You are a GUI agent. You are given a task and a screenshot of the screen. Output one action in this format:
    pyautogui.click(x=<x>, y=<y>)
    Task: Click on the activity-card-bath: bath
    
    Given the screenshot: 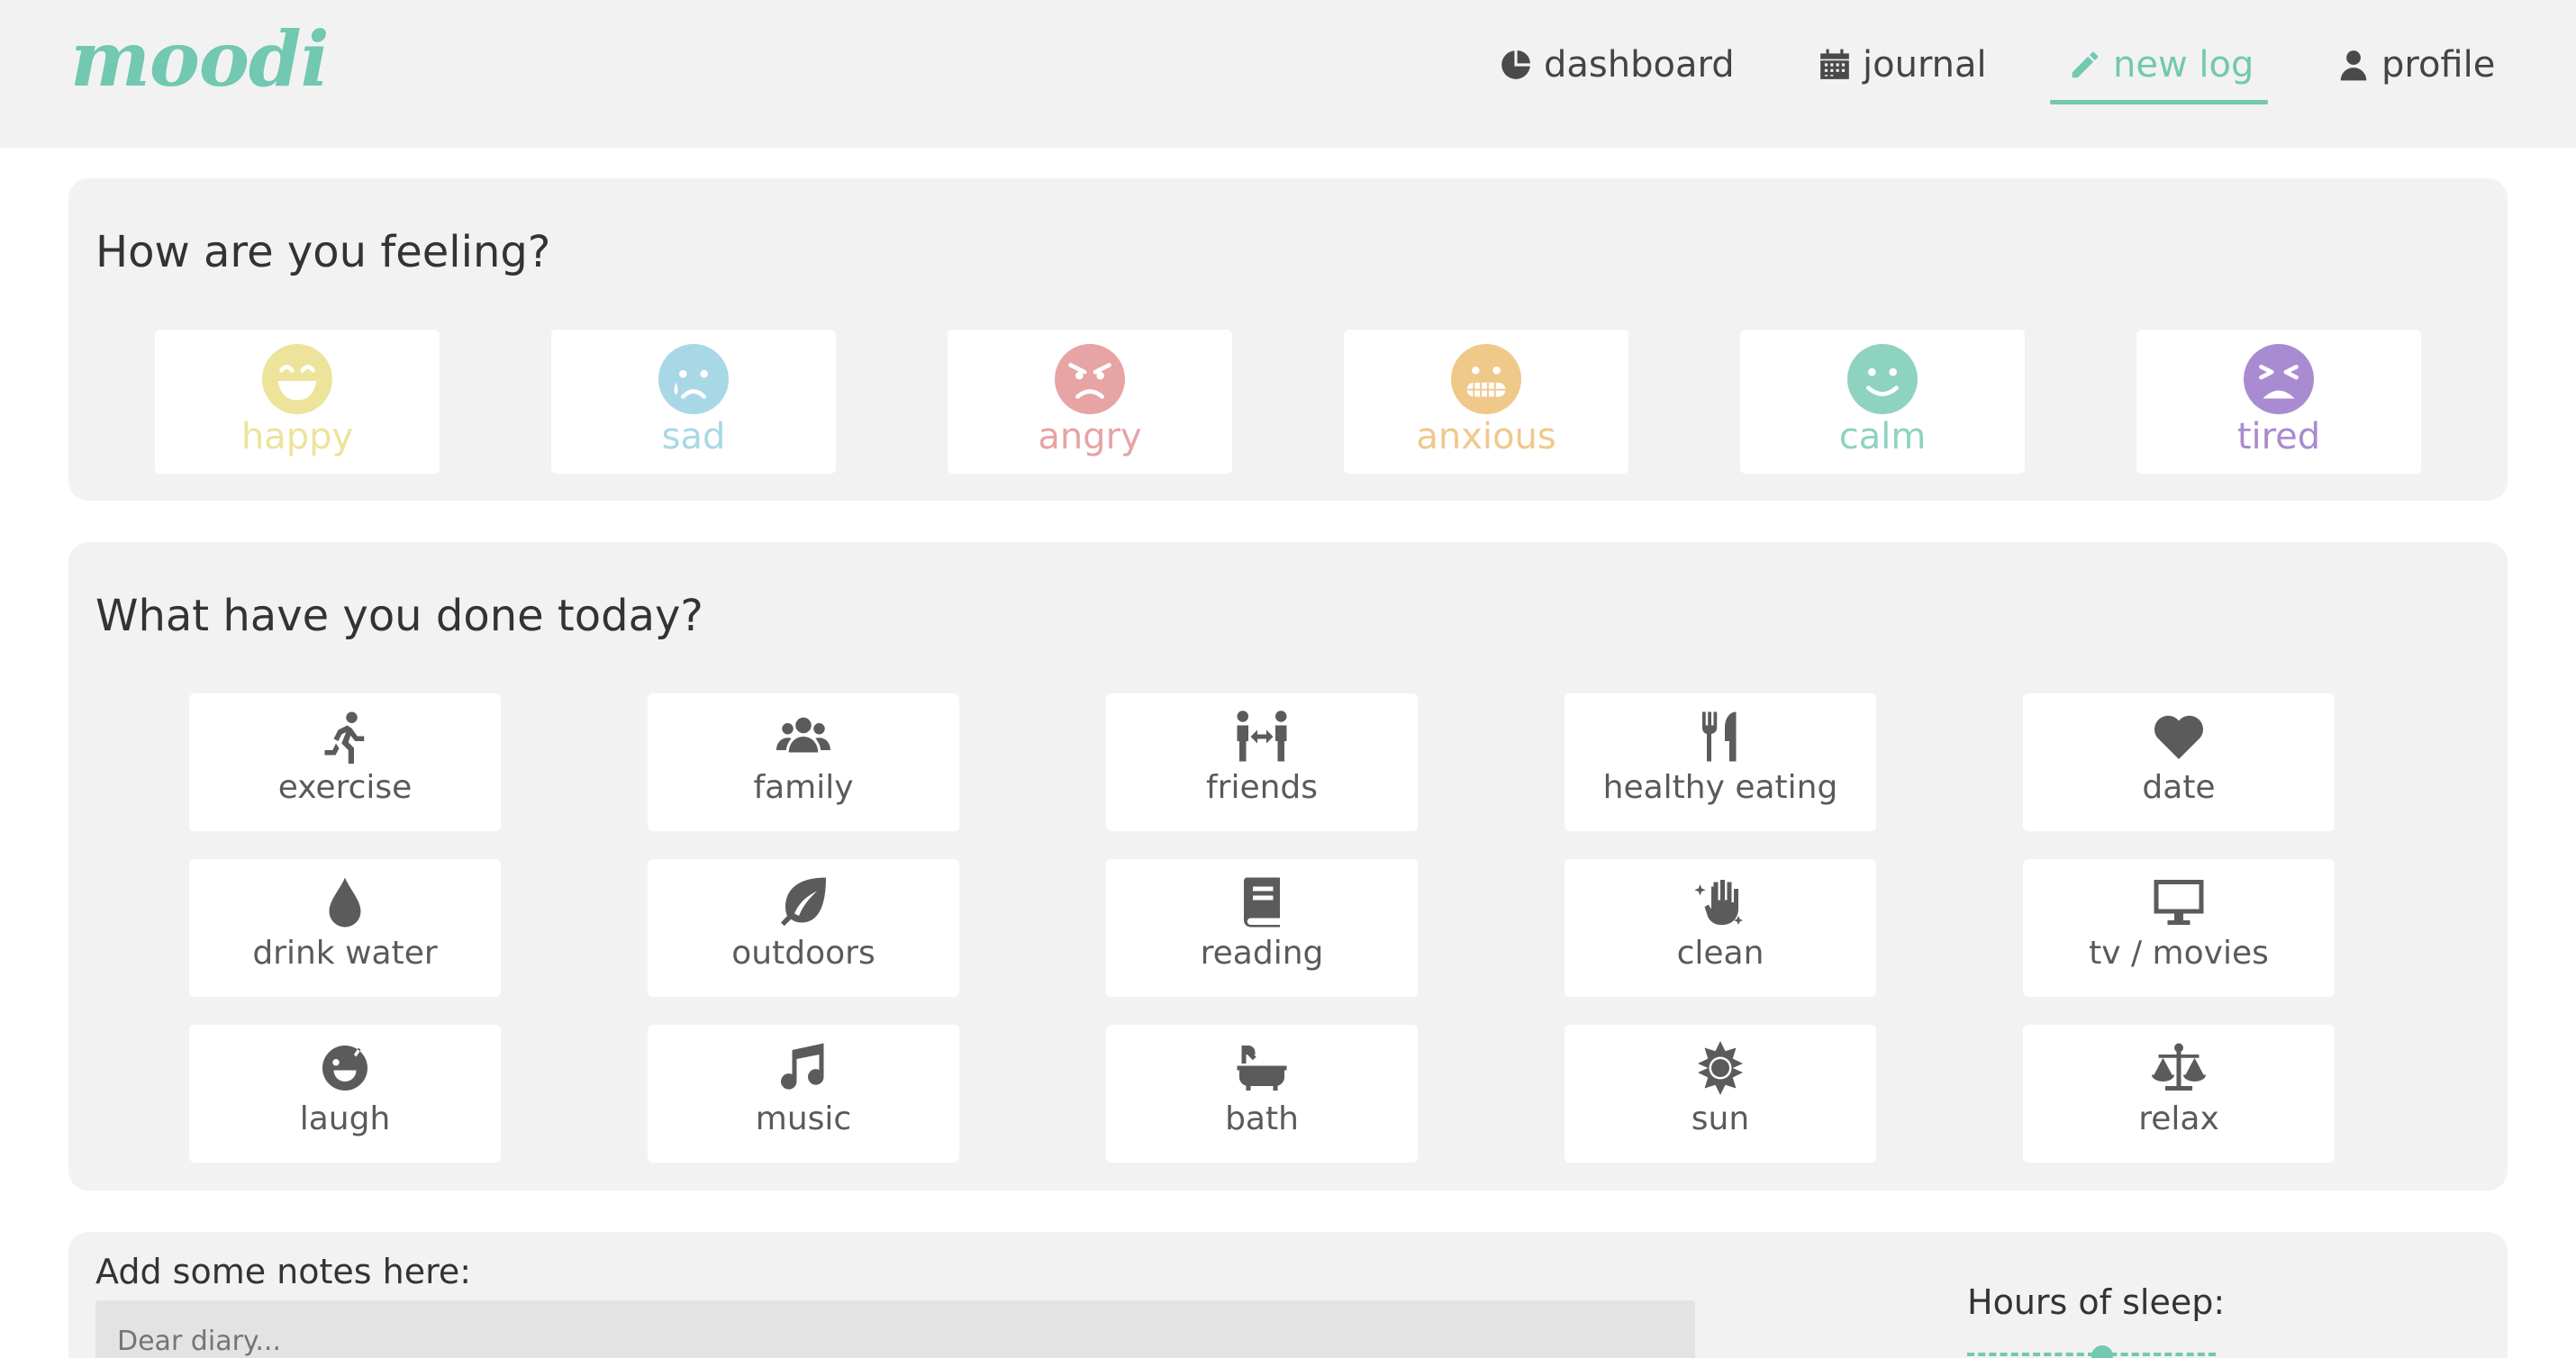 What is the action you would take?
    pyautogui.click(x=1262, y=1094)
    